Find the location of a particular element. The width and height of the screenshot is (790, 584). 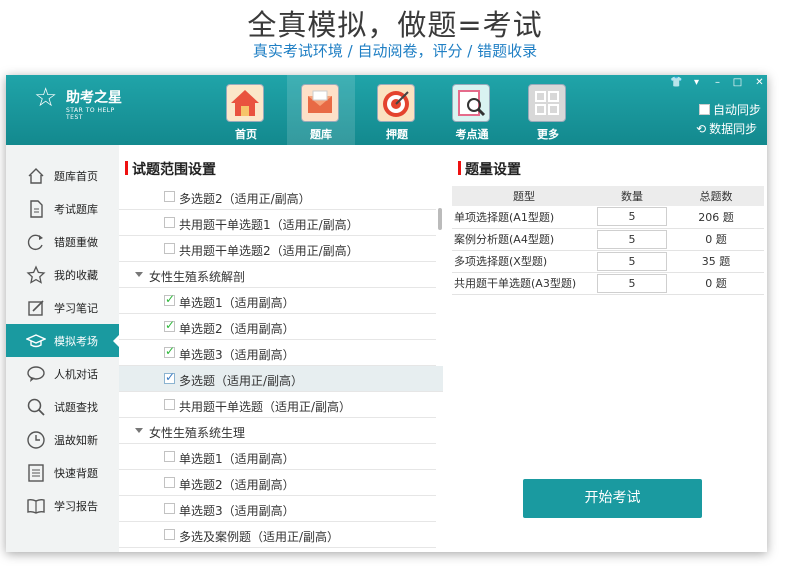

search-icon is located at coordinates (36, 407).